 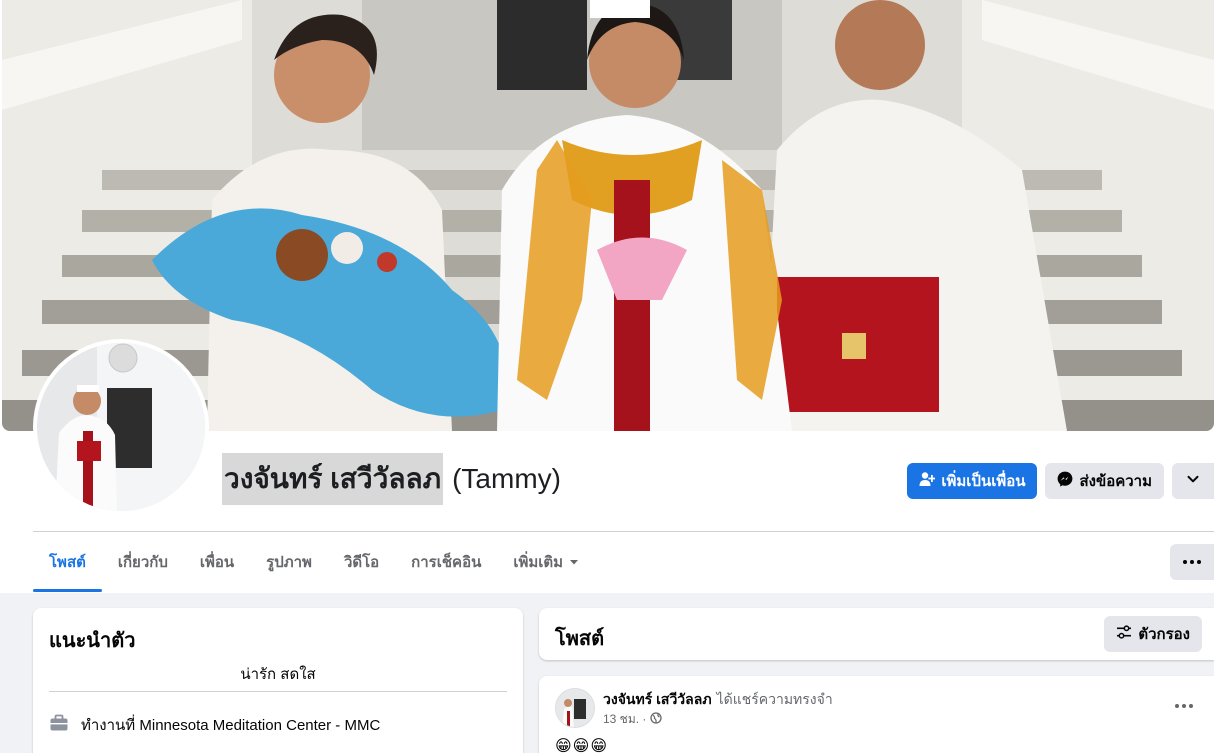 I want to click on tab-label: เกี่ยวกับ, so click(x=142, y=562).